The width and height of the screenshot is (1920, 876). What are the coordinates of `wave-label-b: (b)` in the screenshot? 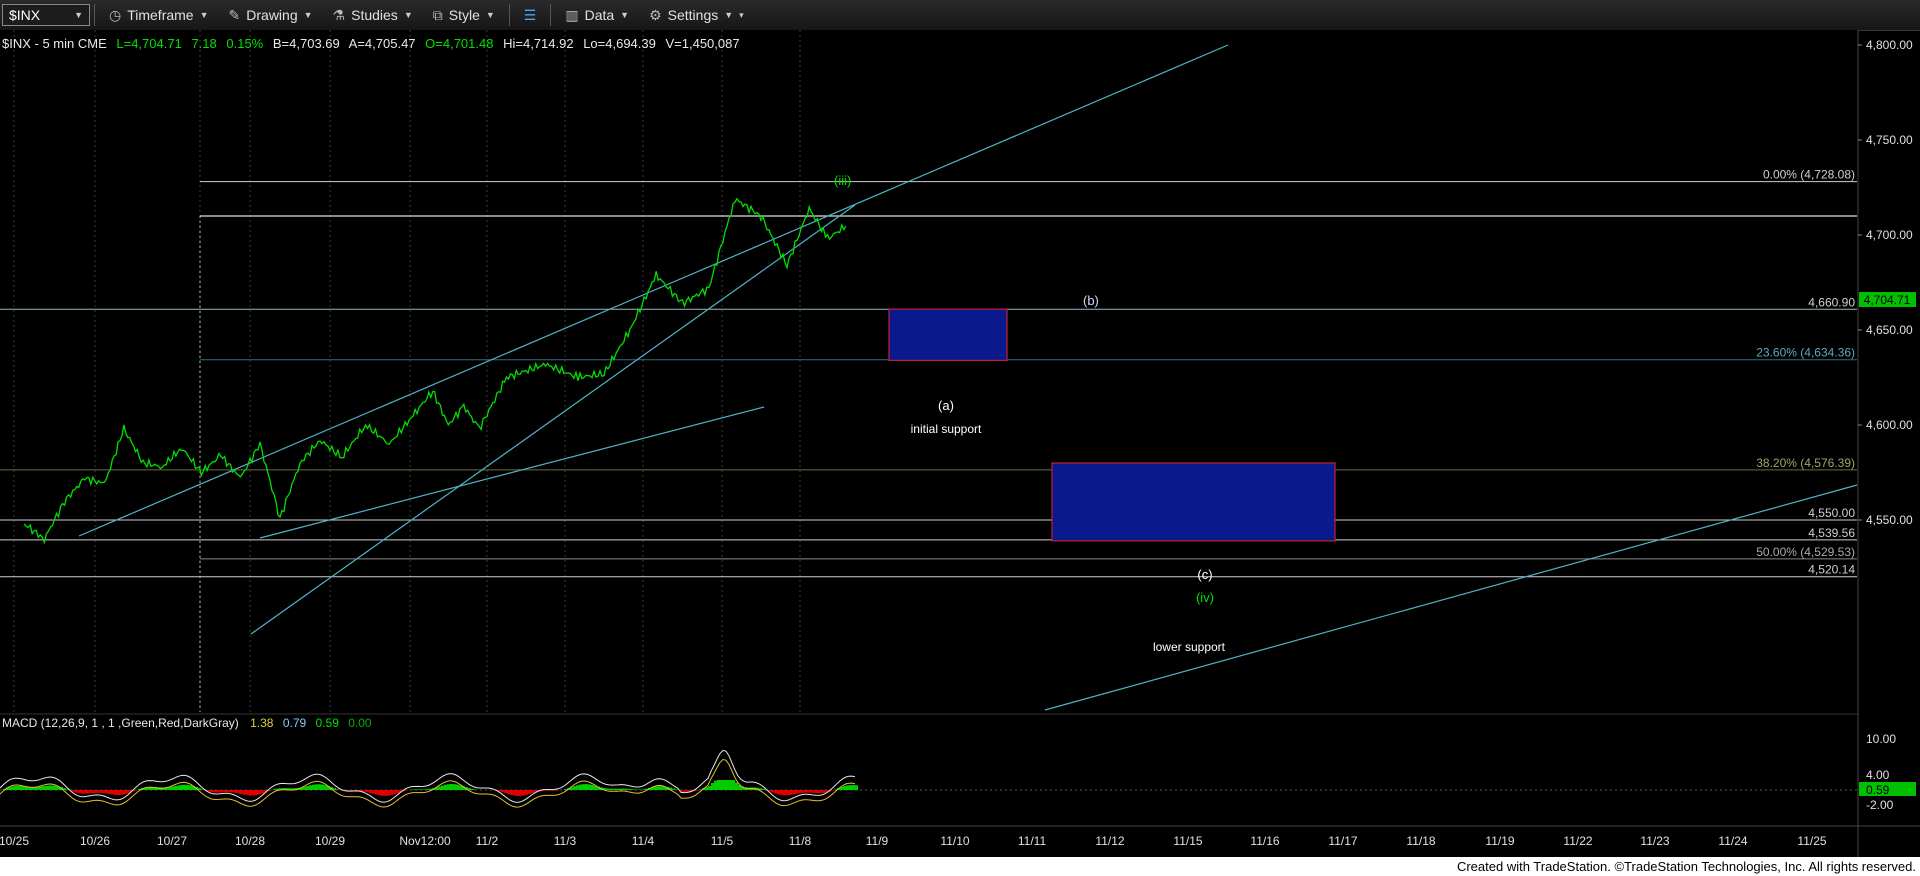 It's located at (1091, 300).